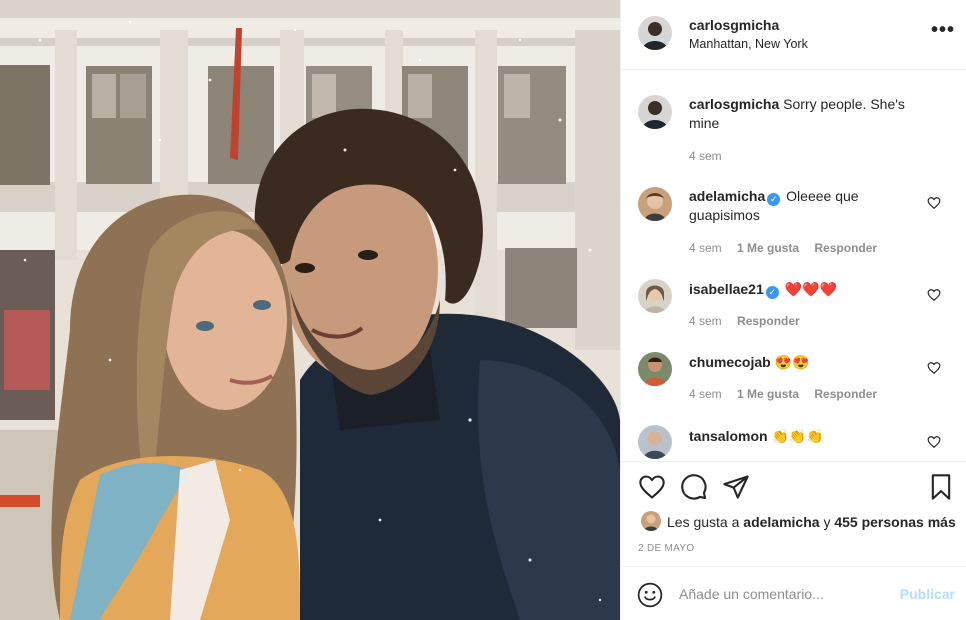  What do you see at coordinates (894, 522) in the screenshot?
I see `likes-others-link: 455 personas más` at bounding box center [894, 522].